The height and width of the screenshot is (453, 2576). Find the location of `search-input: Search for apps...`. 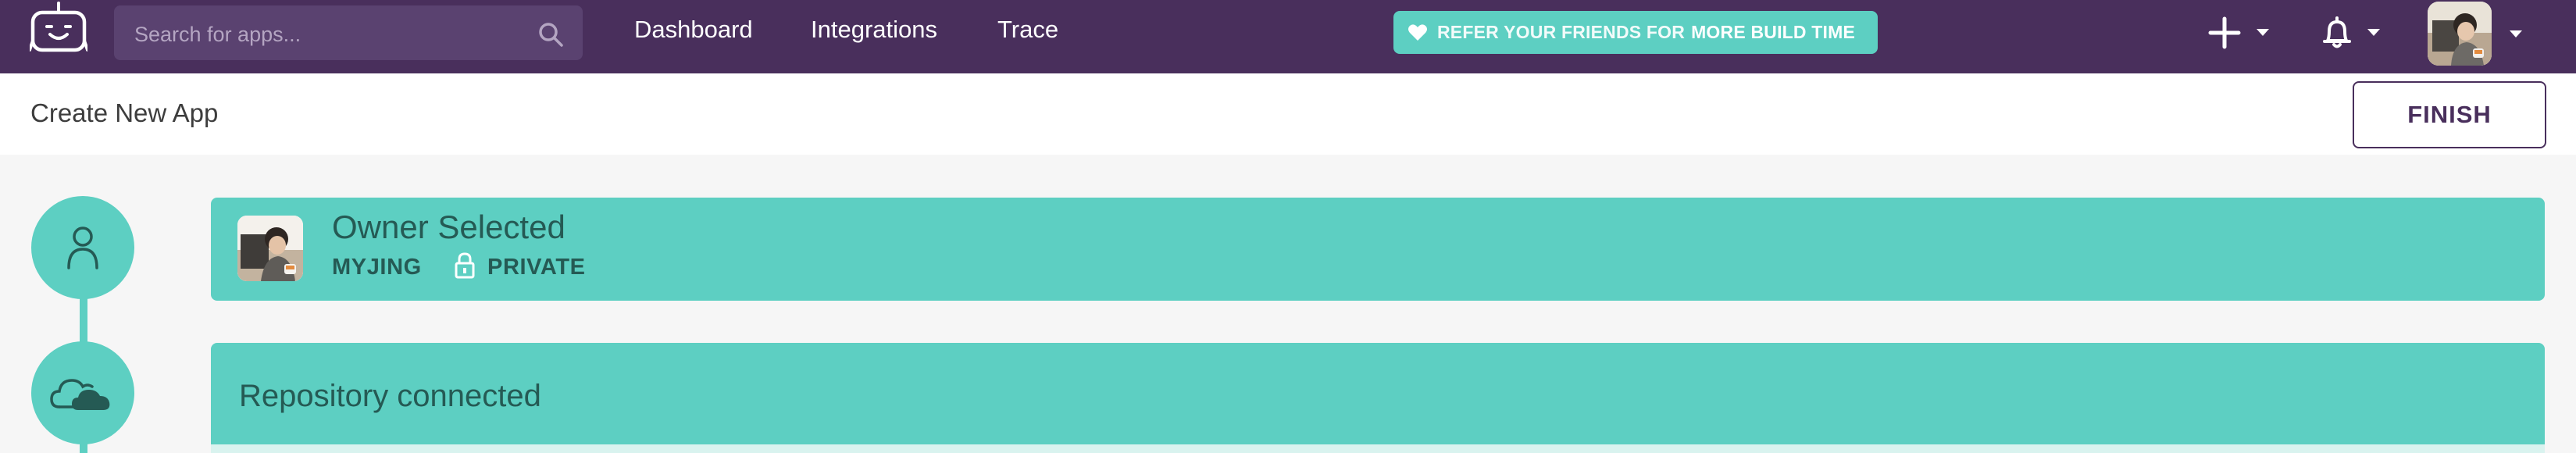

search-input: Search for apps... is located at coordinates (217, 35).